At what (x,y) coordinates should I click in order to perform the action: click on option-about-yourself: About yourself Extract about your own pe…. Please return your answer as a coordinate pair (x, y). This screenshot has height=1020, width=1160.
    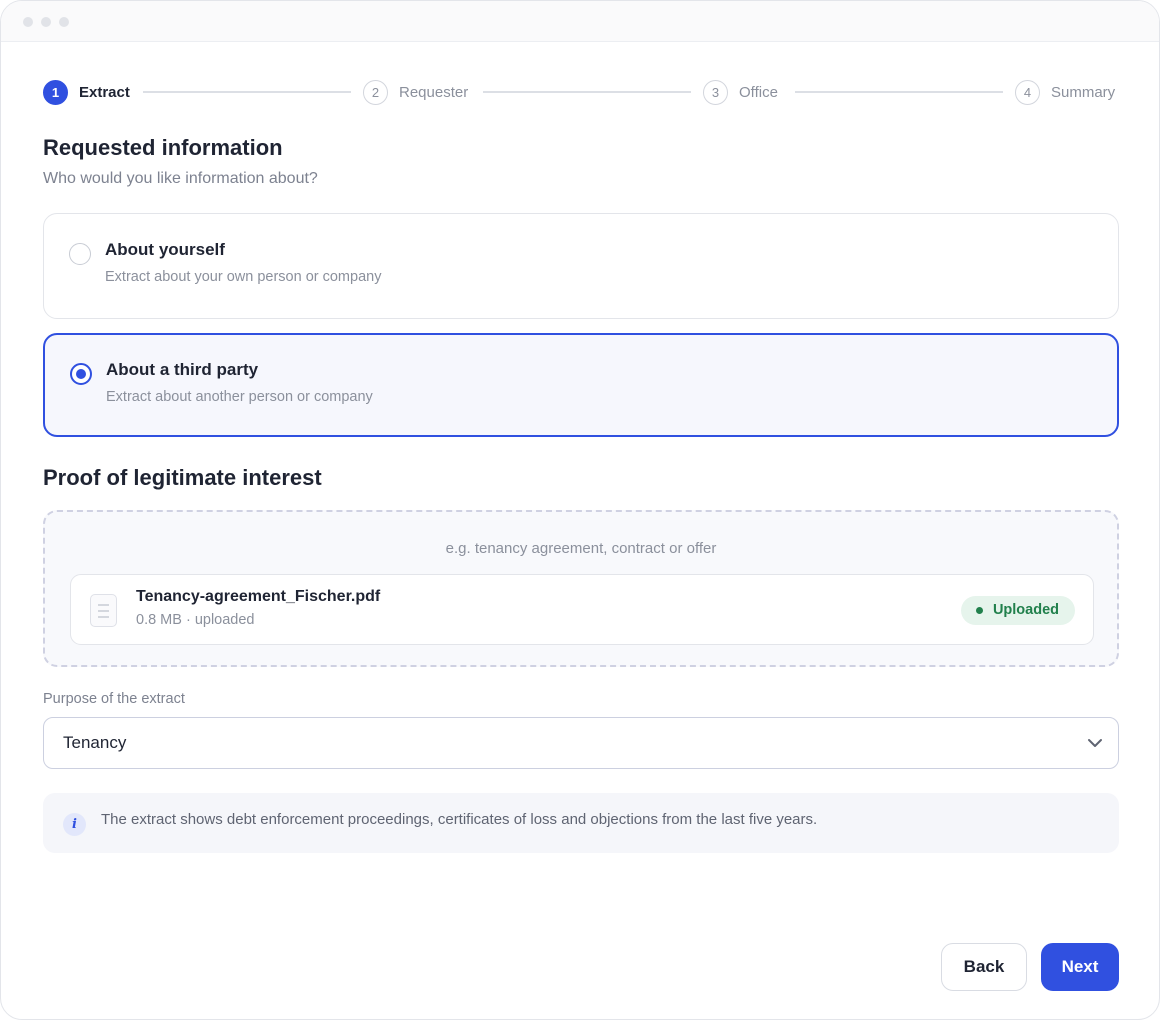
    Looking at the image, I should click on (581, 266).